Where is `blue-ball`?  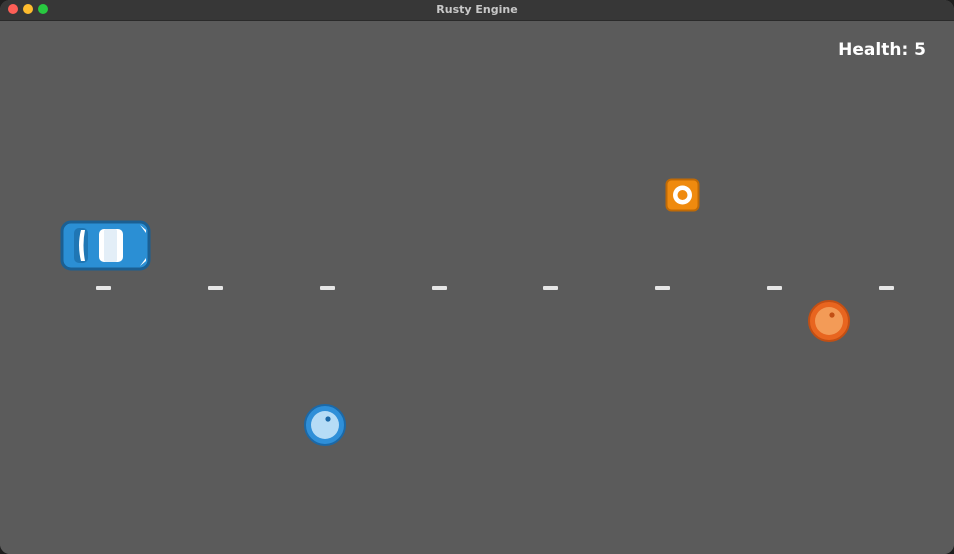
blue-ball is located at coordinates (325, 425).